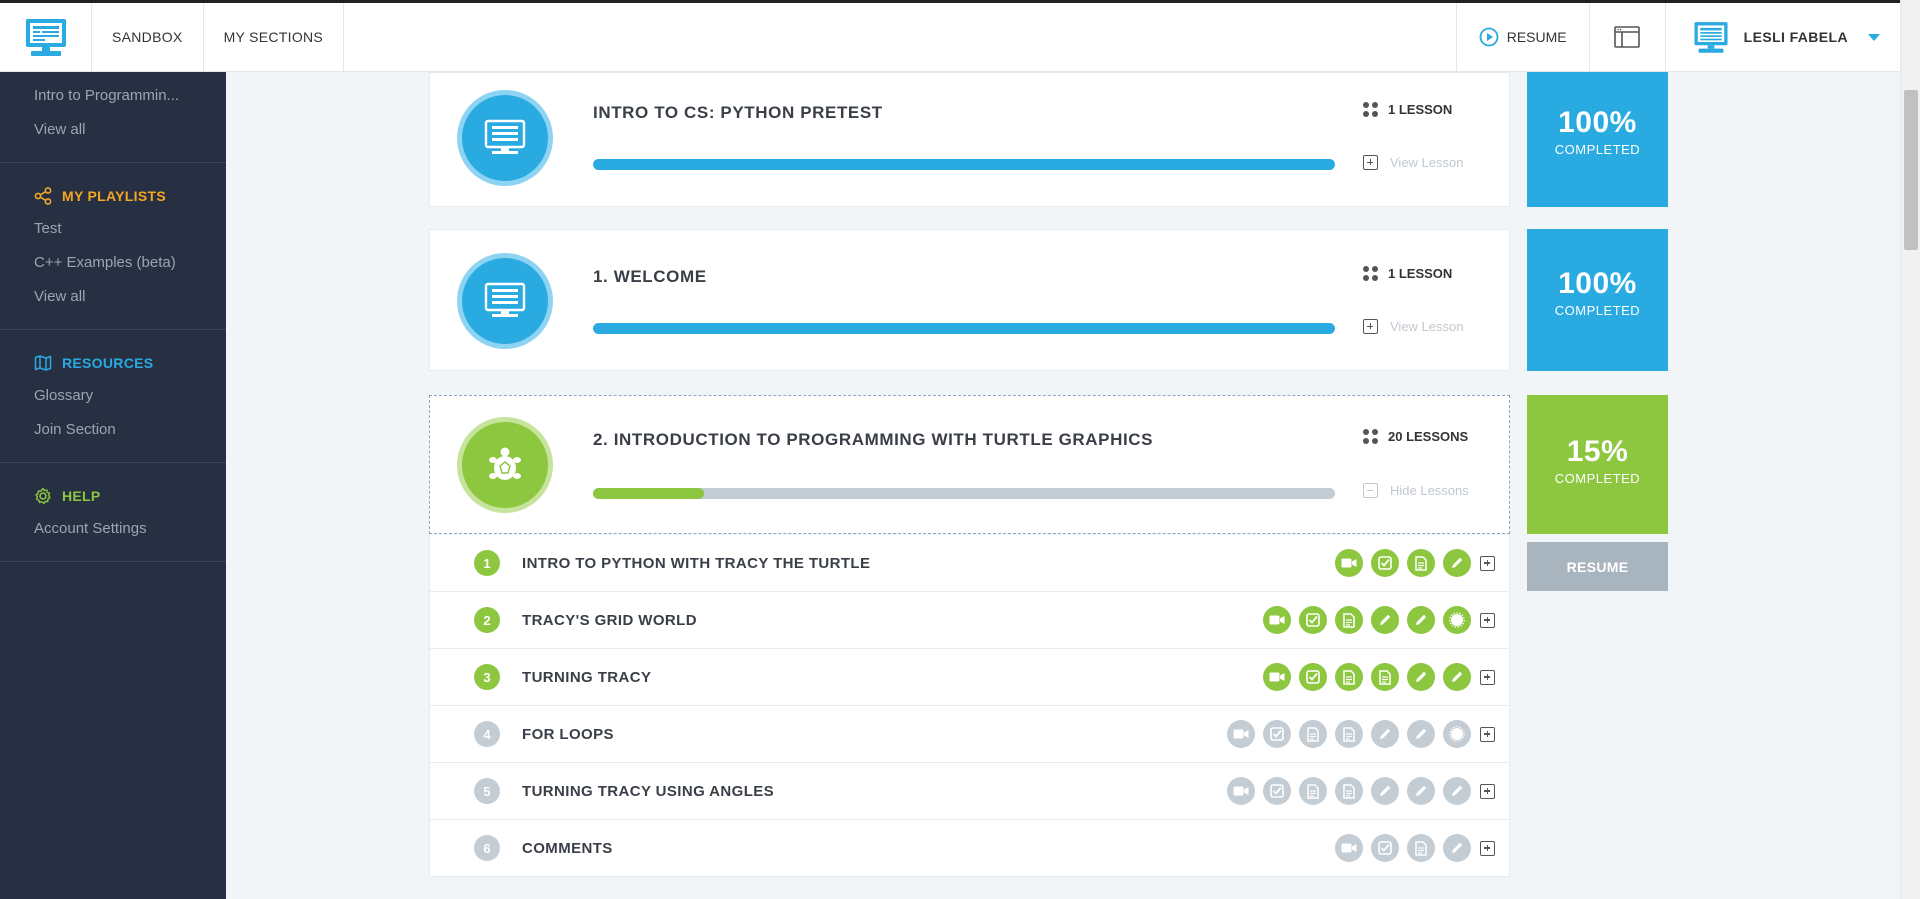  What do you see at coordinates (1628, 37) in the screenshot?
I see `layout-toggle-button` at bounding box center [1628, 37].